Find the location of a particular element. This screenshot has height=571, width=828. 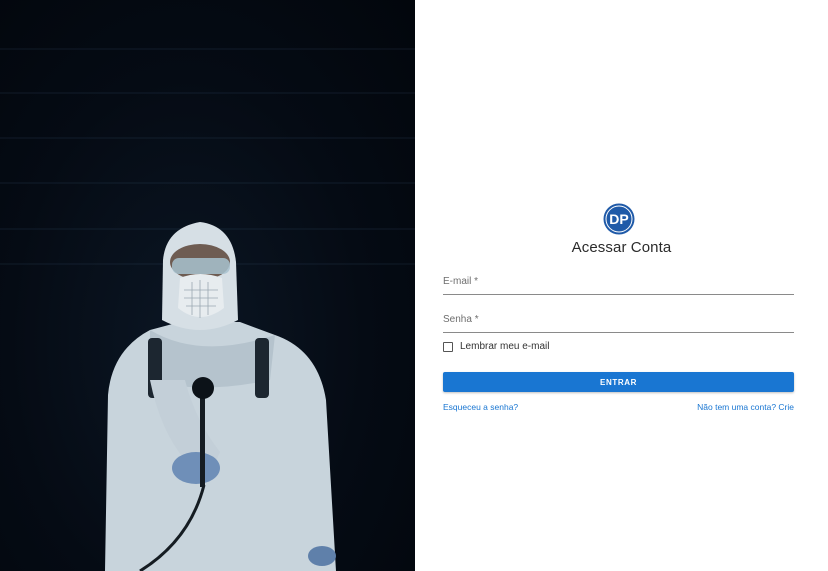

submit-button: ENTRAR is located at coordinates (618, 382).